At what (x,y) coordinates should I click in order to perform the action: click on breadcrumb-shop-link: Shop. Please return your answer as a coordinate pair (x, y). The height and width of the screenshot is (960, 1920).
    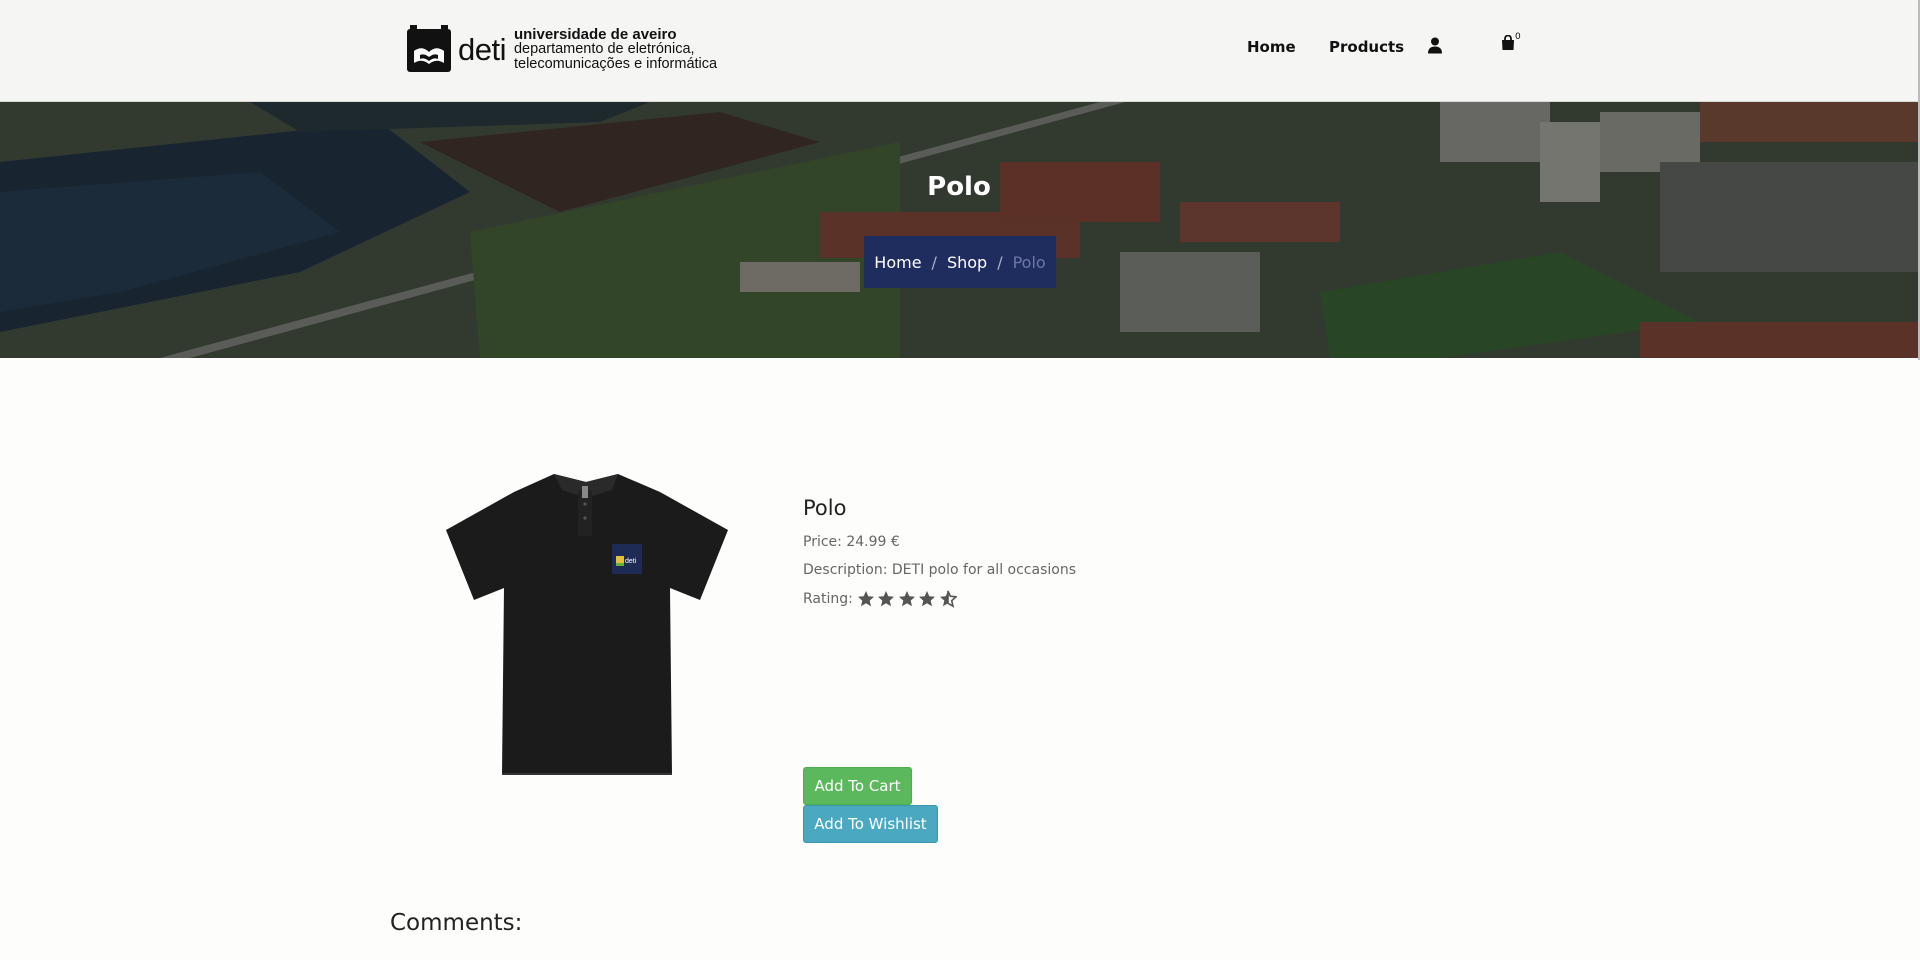
    Looking at the image, I should click on (967, 262).